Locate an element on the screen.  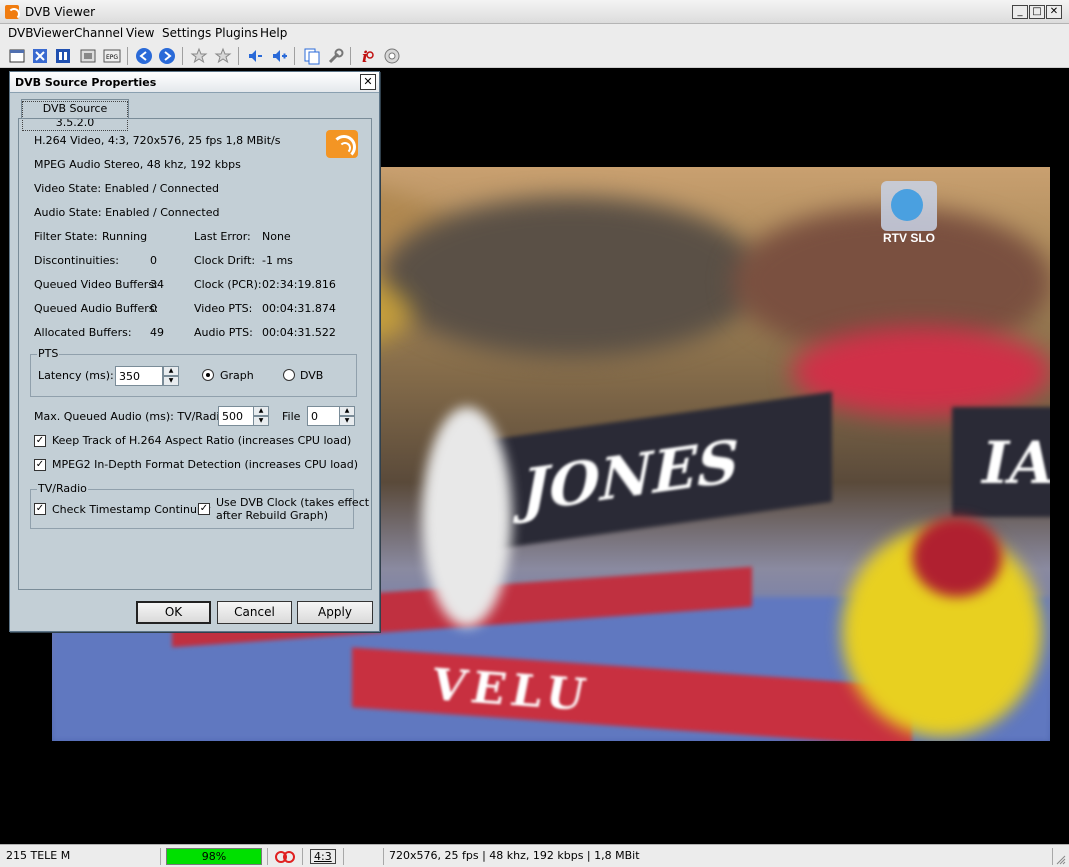
stat-label: Last Error: is located at coordinates (222, 236).